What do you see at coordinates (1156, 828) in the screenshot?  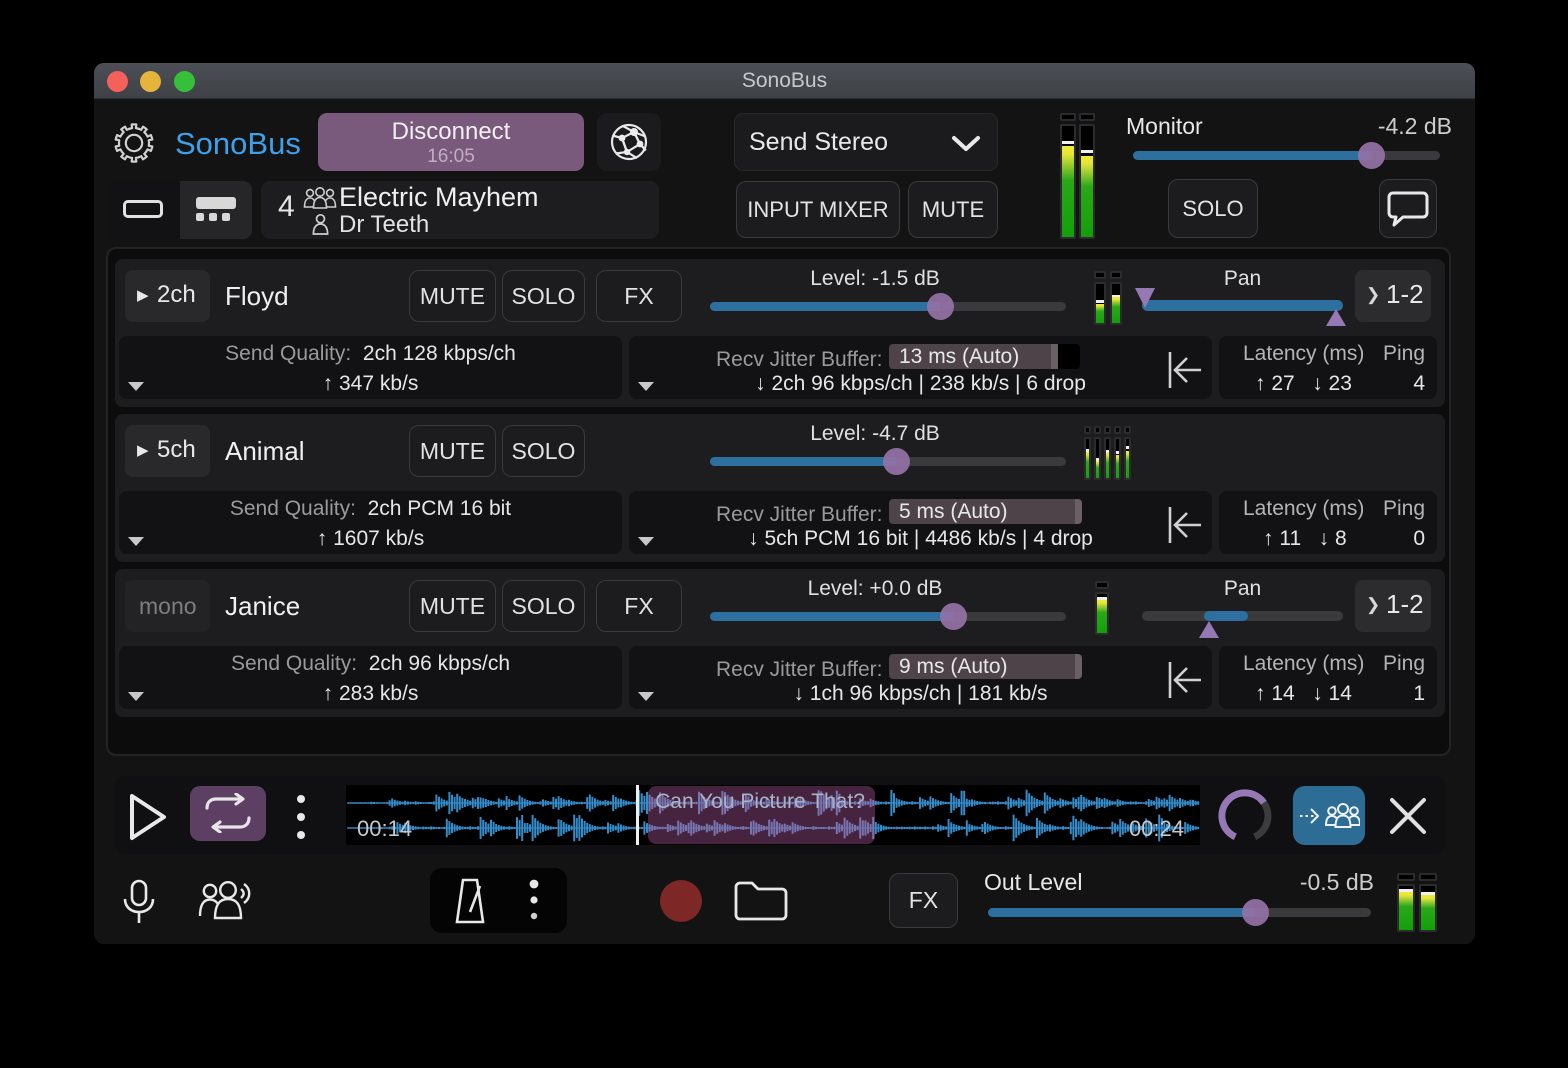 I see `svg-text: 00:24` at bounding box center [1156, 828].